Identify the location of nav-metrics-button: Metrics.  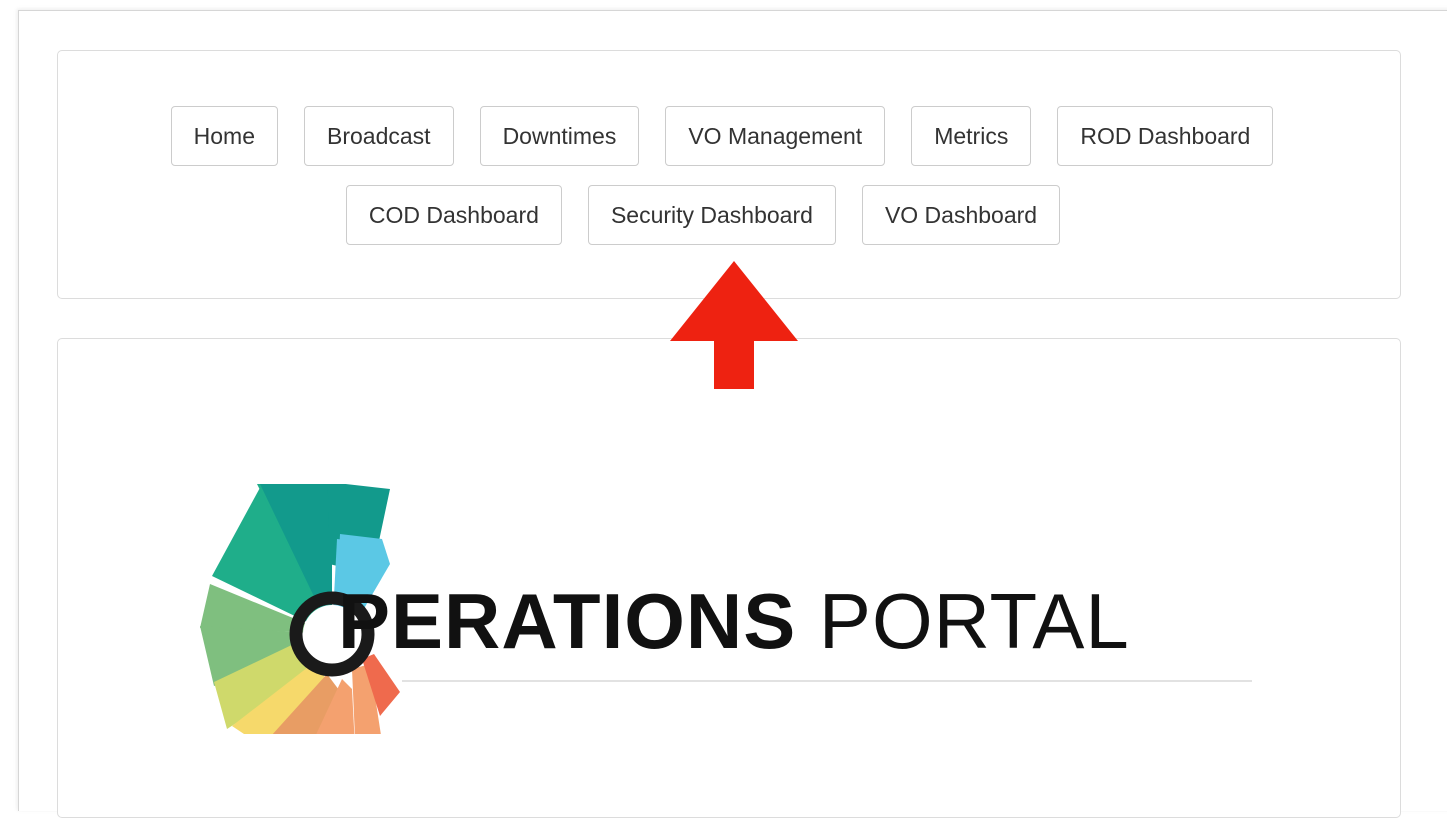
(971, 136).